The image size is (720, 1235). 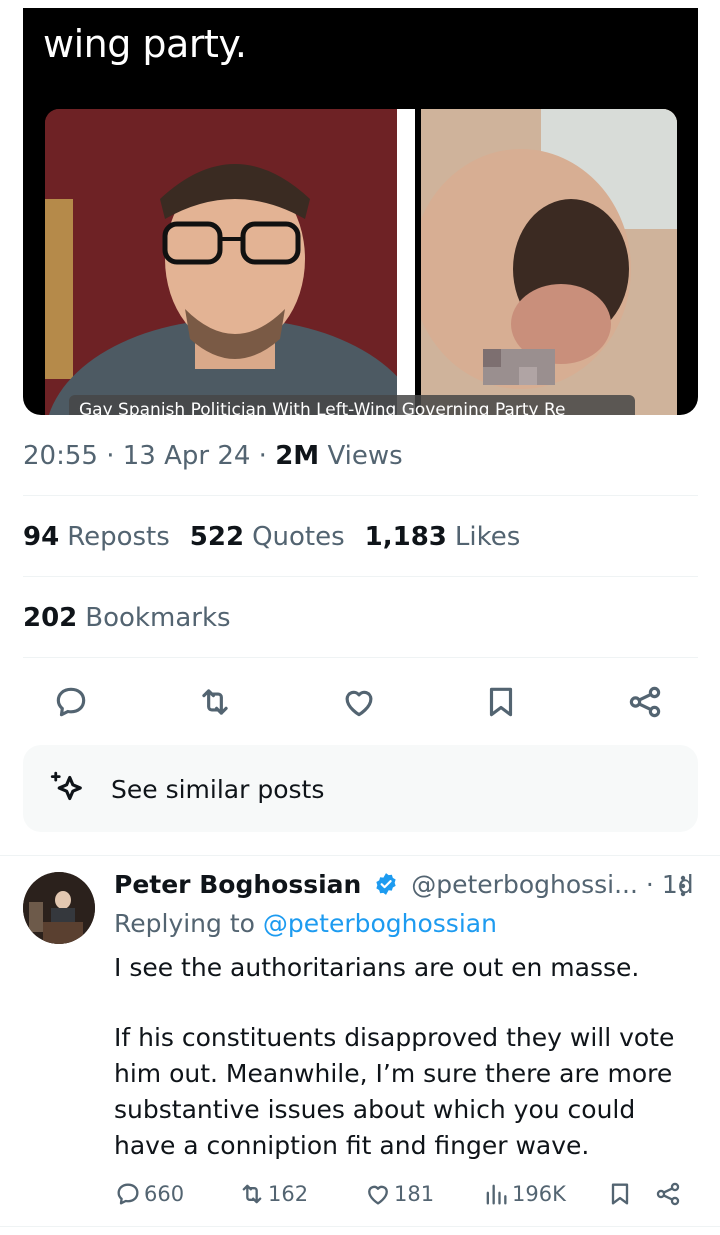 I want to click on likes-stat: 1,183 Likes, so click(x=443, y=537).